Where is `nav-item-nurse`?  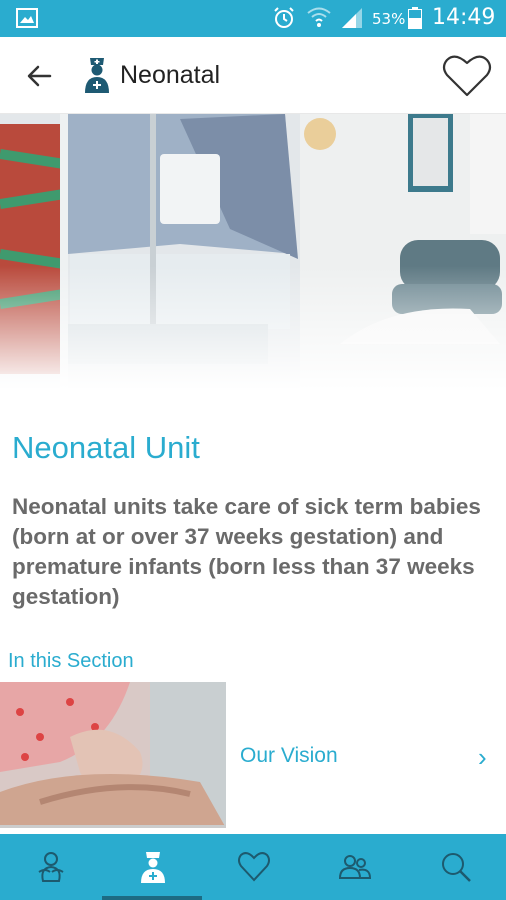
nav-item-nurse is located at coordinates (152, 867).